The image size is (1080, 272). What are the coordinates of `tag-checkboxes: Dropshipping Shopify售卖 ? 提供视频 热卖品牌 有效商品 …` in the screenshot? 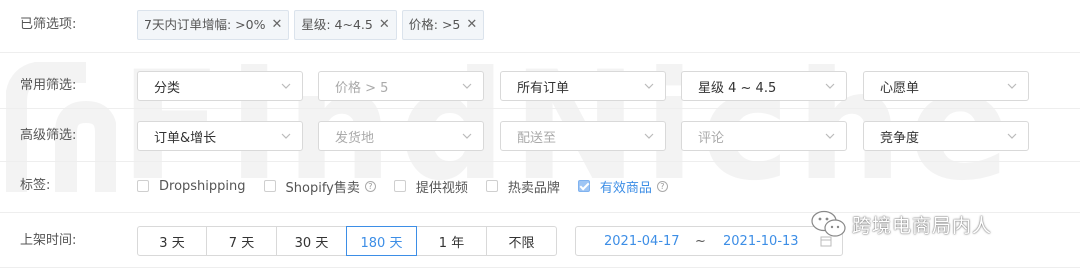 It's located at (411, 186).